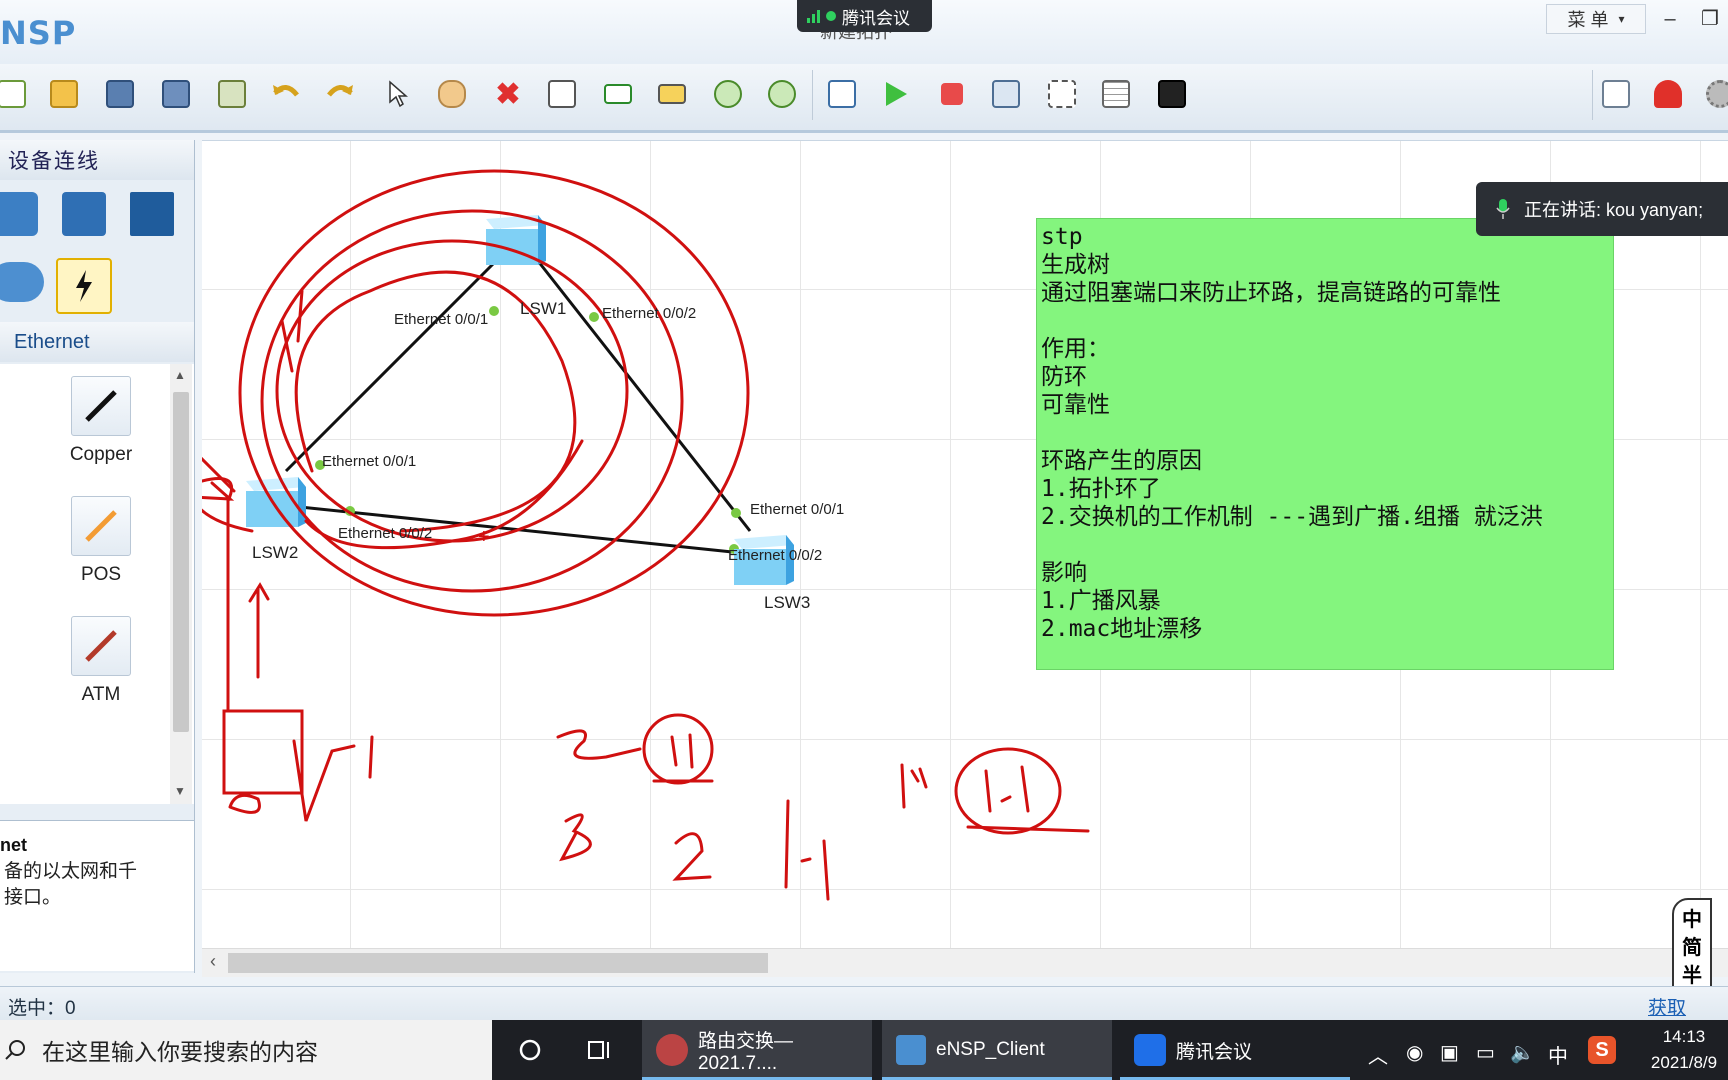  What do you see at coordinates (176, 94) in the screenshot?
I see `save-as-icon` at bounding box center [176, 94].